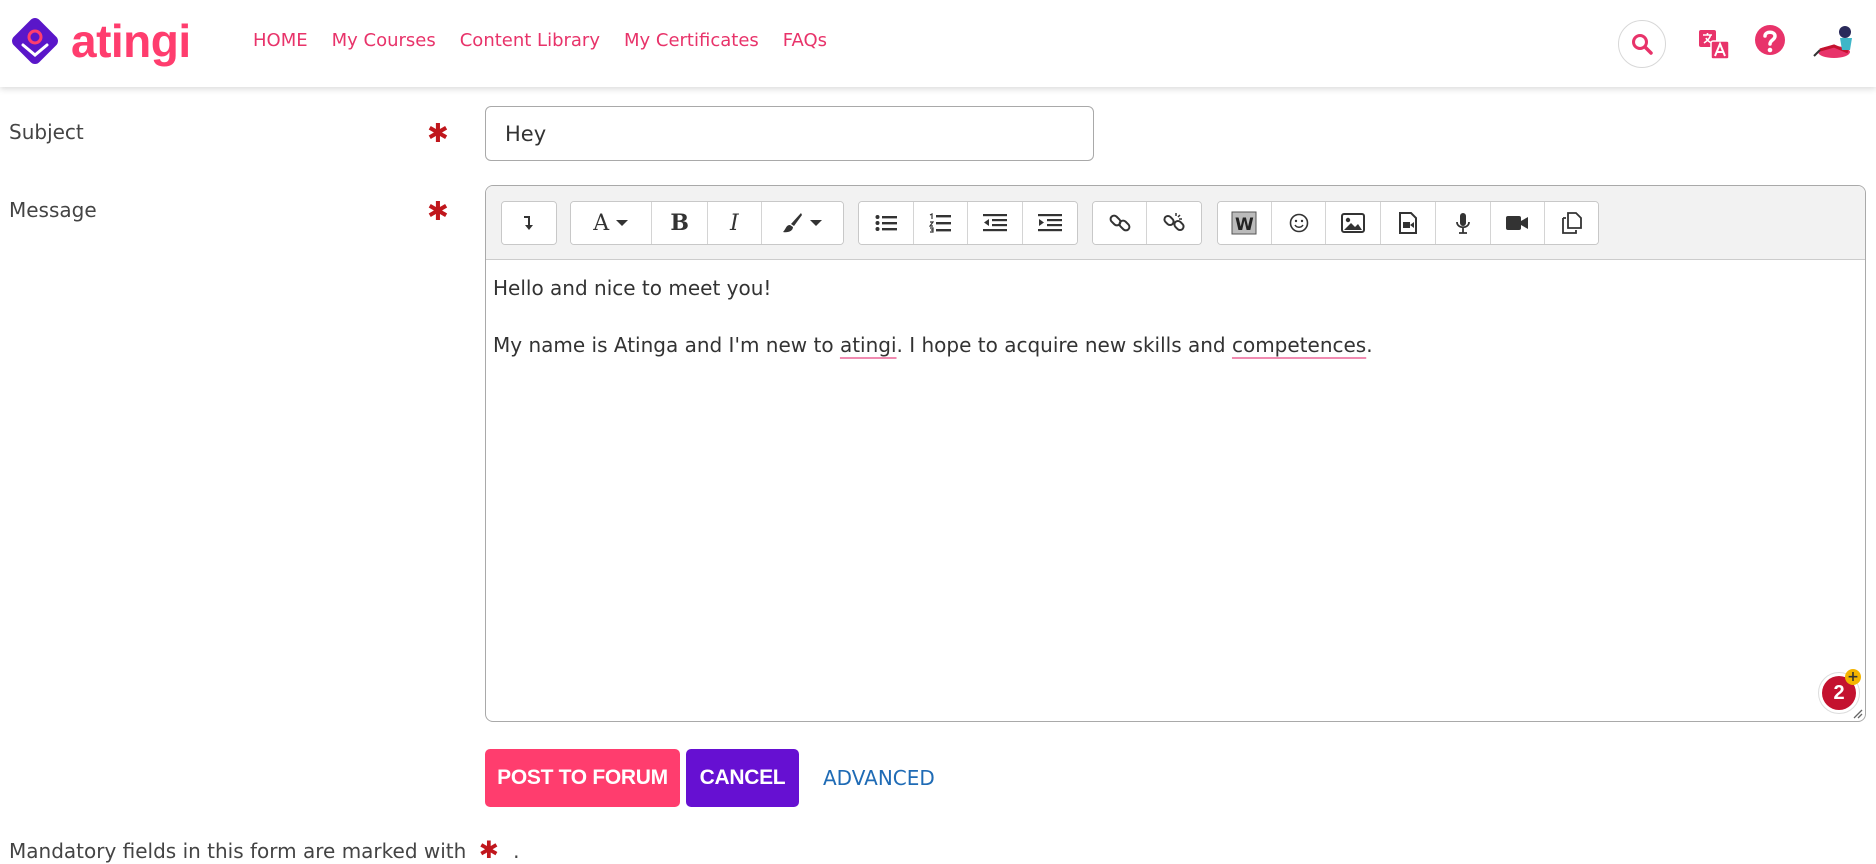 The height and width of the screenshot is (864, 1876). I want to click on outdent-icon, so click(994, 223).